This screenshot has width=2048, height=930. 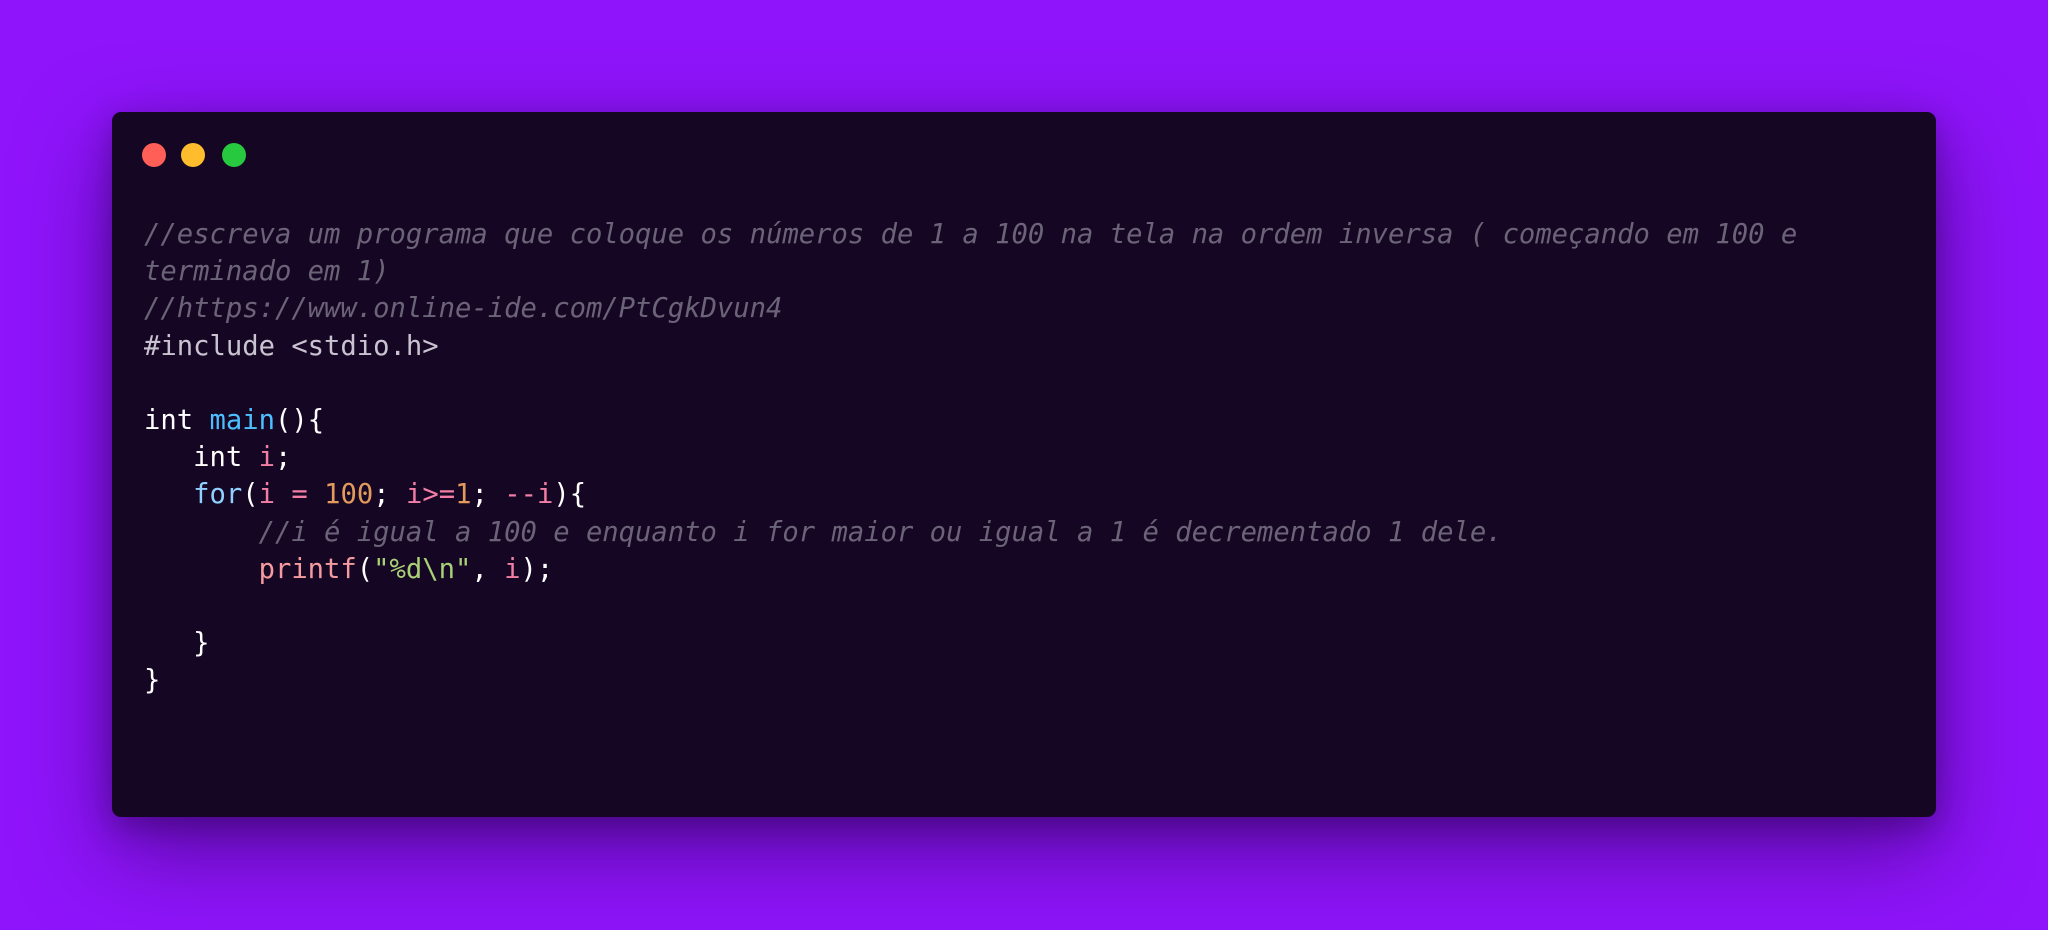 I want to click on code-decl-line: int i;, so click(x=1014, y=457).